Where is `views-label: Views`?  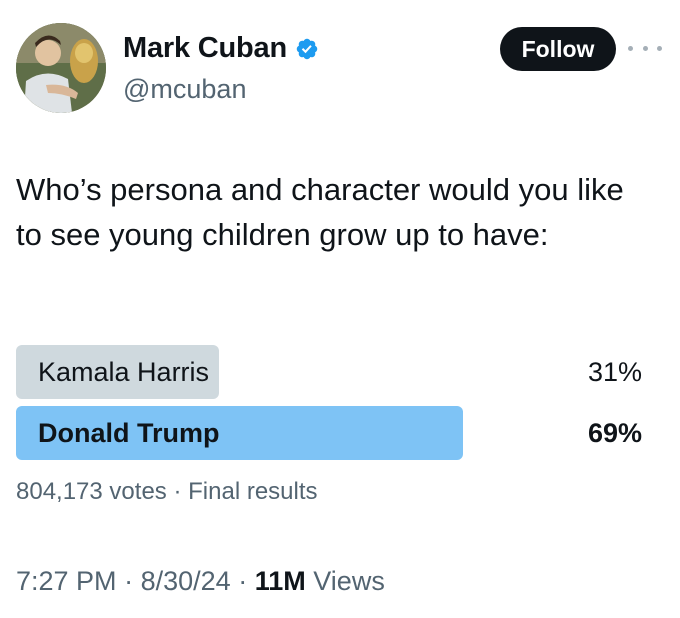
views-label: Views is located at coordinates (349, 581).